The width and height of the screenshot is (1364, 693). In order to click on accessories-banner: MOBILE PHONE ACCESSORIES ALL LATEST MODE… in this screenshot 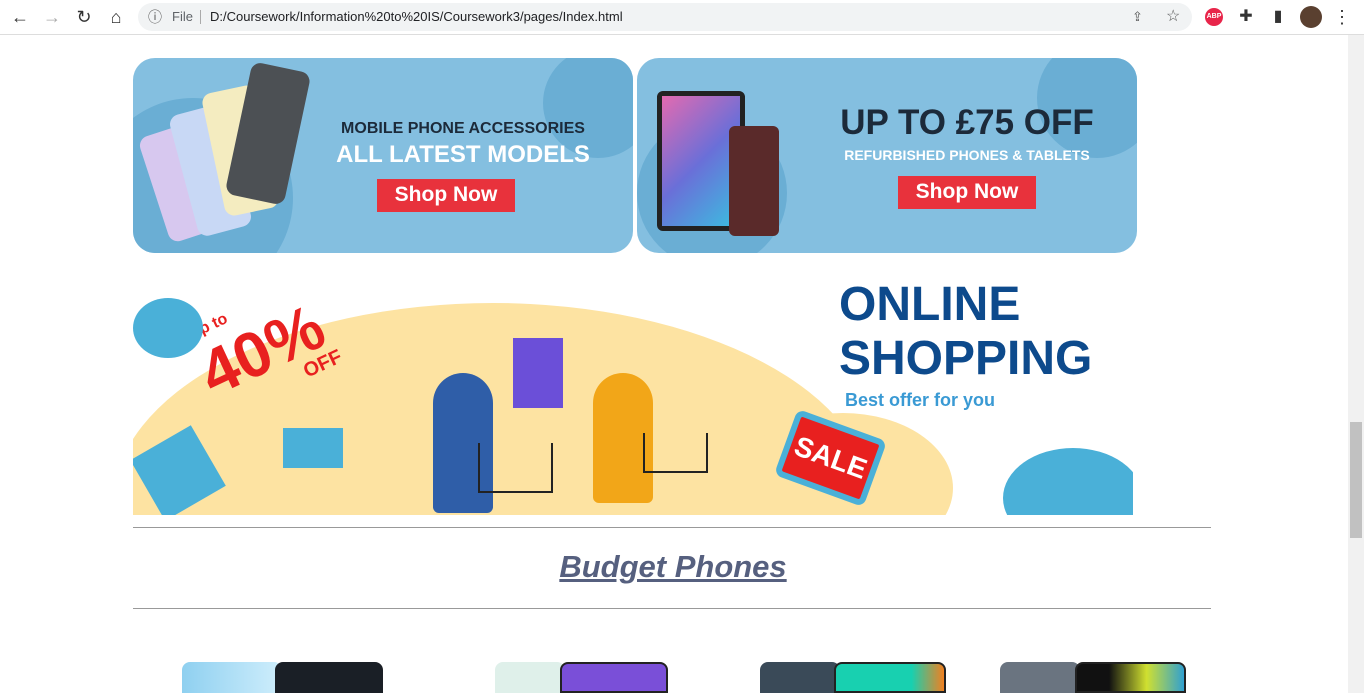, I will do `click(383, 155)`.